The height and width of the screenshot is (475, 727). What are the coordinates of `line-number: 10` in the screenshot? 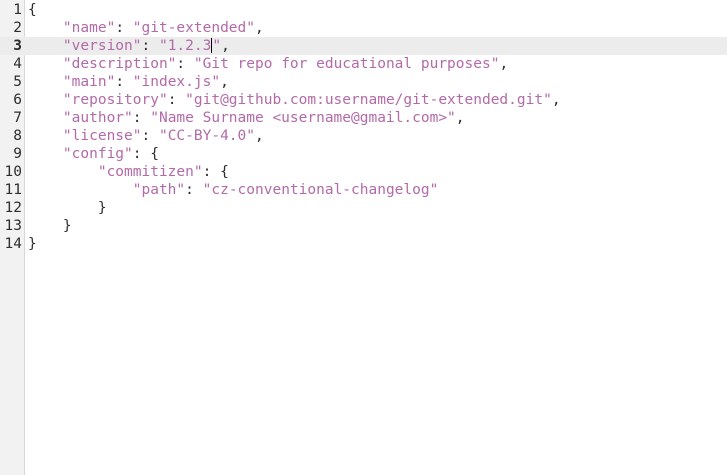 It's located at (13, 172).